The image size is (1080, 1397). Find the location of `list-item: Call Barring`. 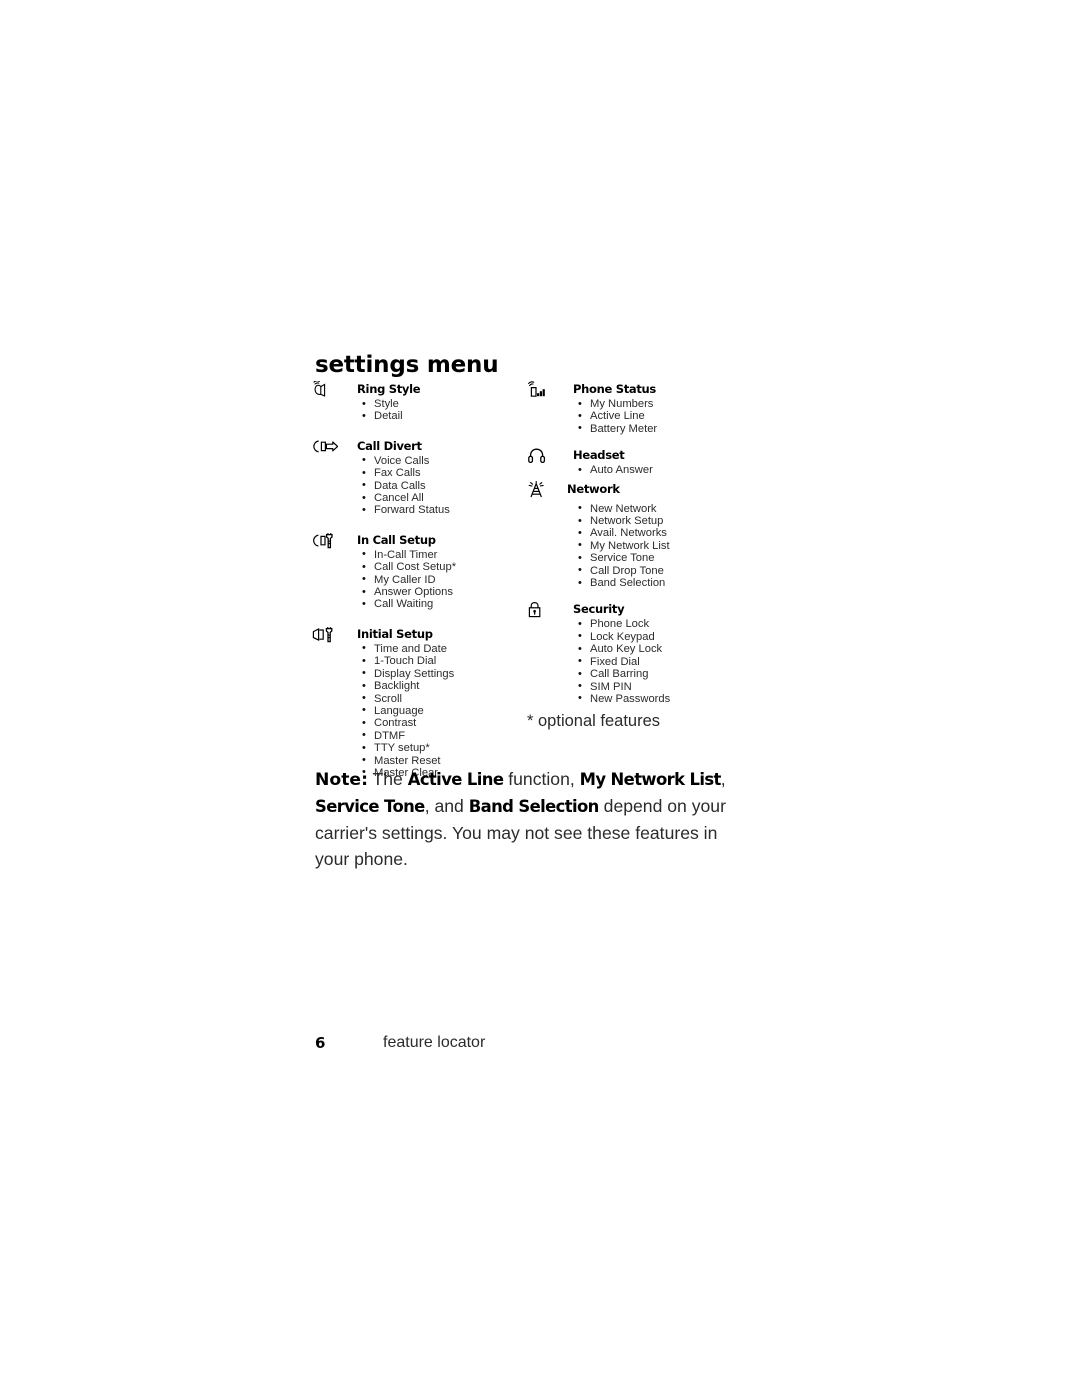

list-item: Call Barring is located at coordinates (636, 674).